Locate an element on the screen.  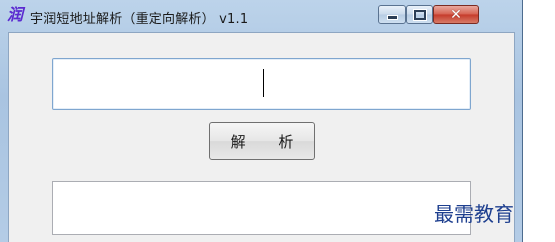
text-caret is located at coordinates (263, 83).